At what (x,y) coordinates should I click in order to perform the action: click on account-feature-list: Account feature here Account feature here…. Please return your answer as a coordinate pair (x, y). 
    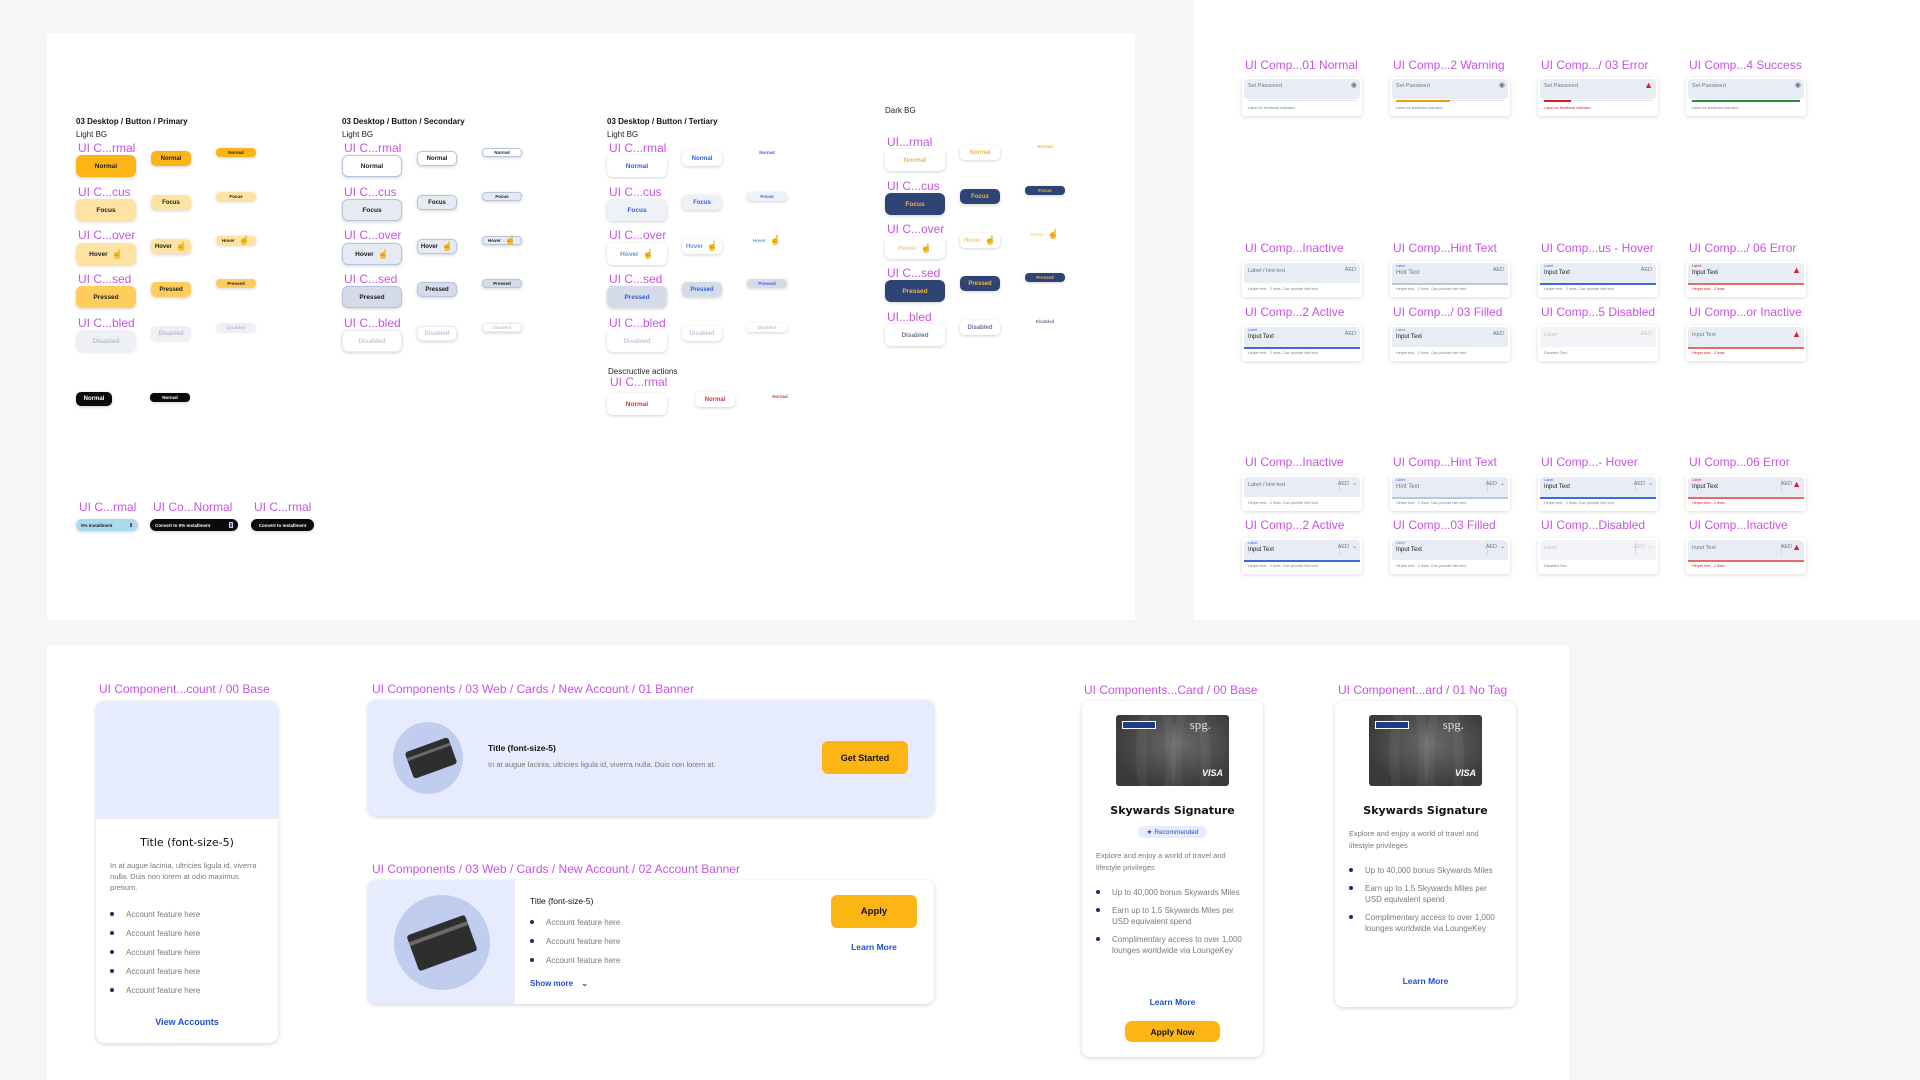
    Looking at the image, I should click on (190, 956).